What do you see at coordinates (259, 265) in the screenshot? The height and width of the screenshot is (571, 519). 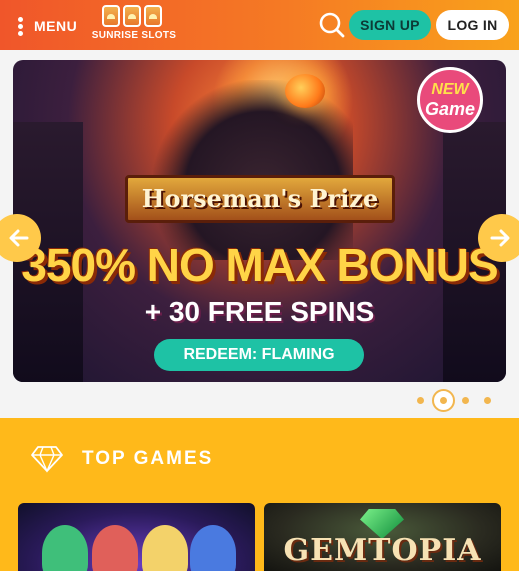 I see `banner-bonus-text: 350% NO MAX BONUS` at bounding box center [259, 265].